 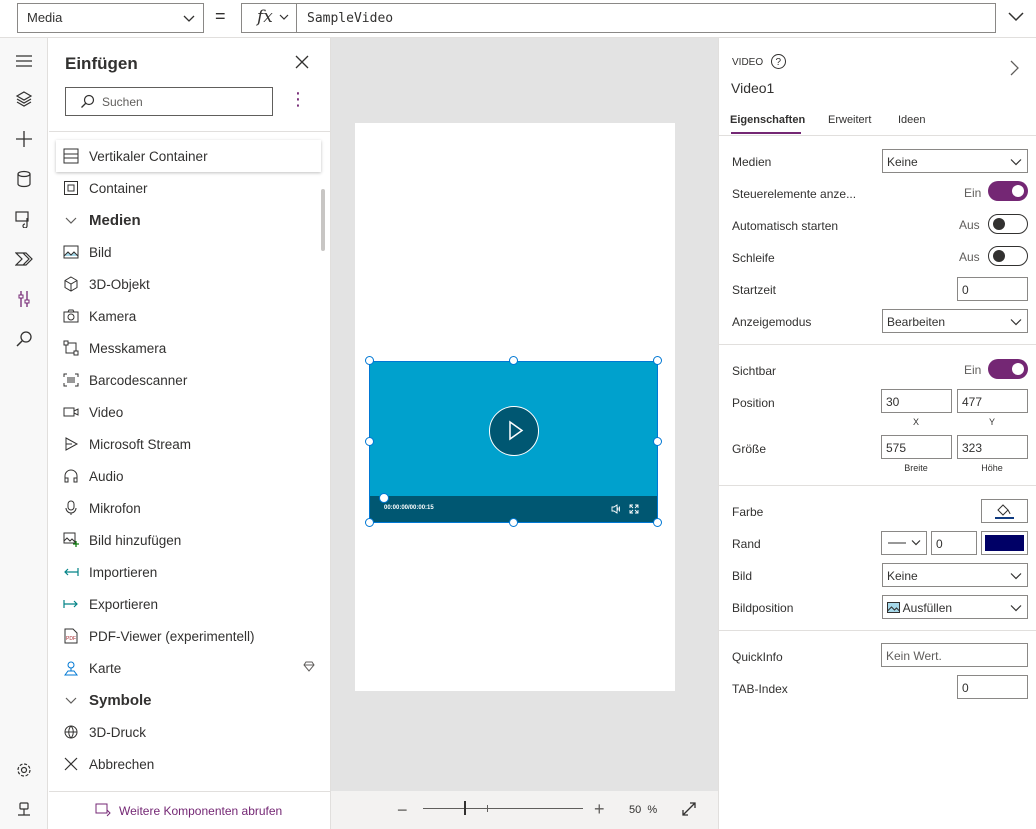 I want to click on insert-item-measure-camera: Messkamera, so click(x=188, y=348).